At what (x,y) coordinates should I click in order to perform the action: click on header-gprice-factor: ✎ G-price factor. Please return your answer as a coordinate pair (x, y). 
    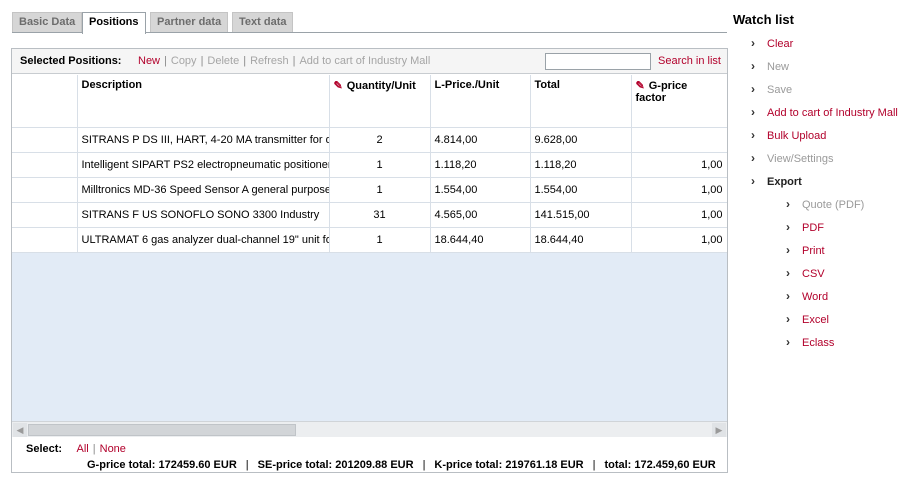
    Looking at the image, I should click on (679, 101).